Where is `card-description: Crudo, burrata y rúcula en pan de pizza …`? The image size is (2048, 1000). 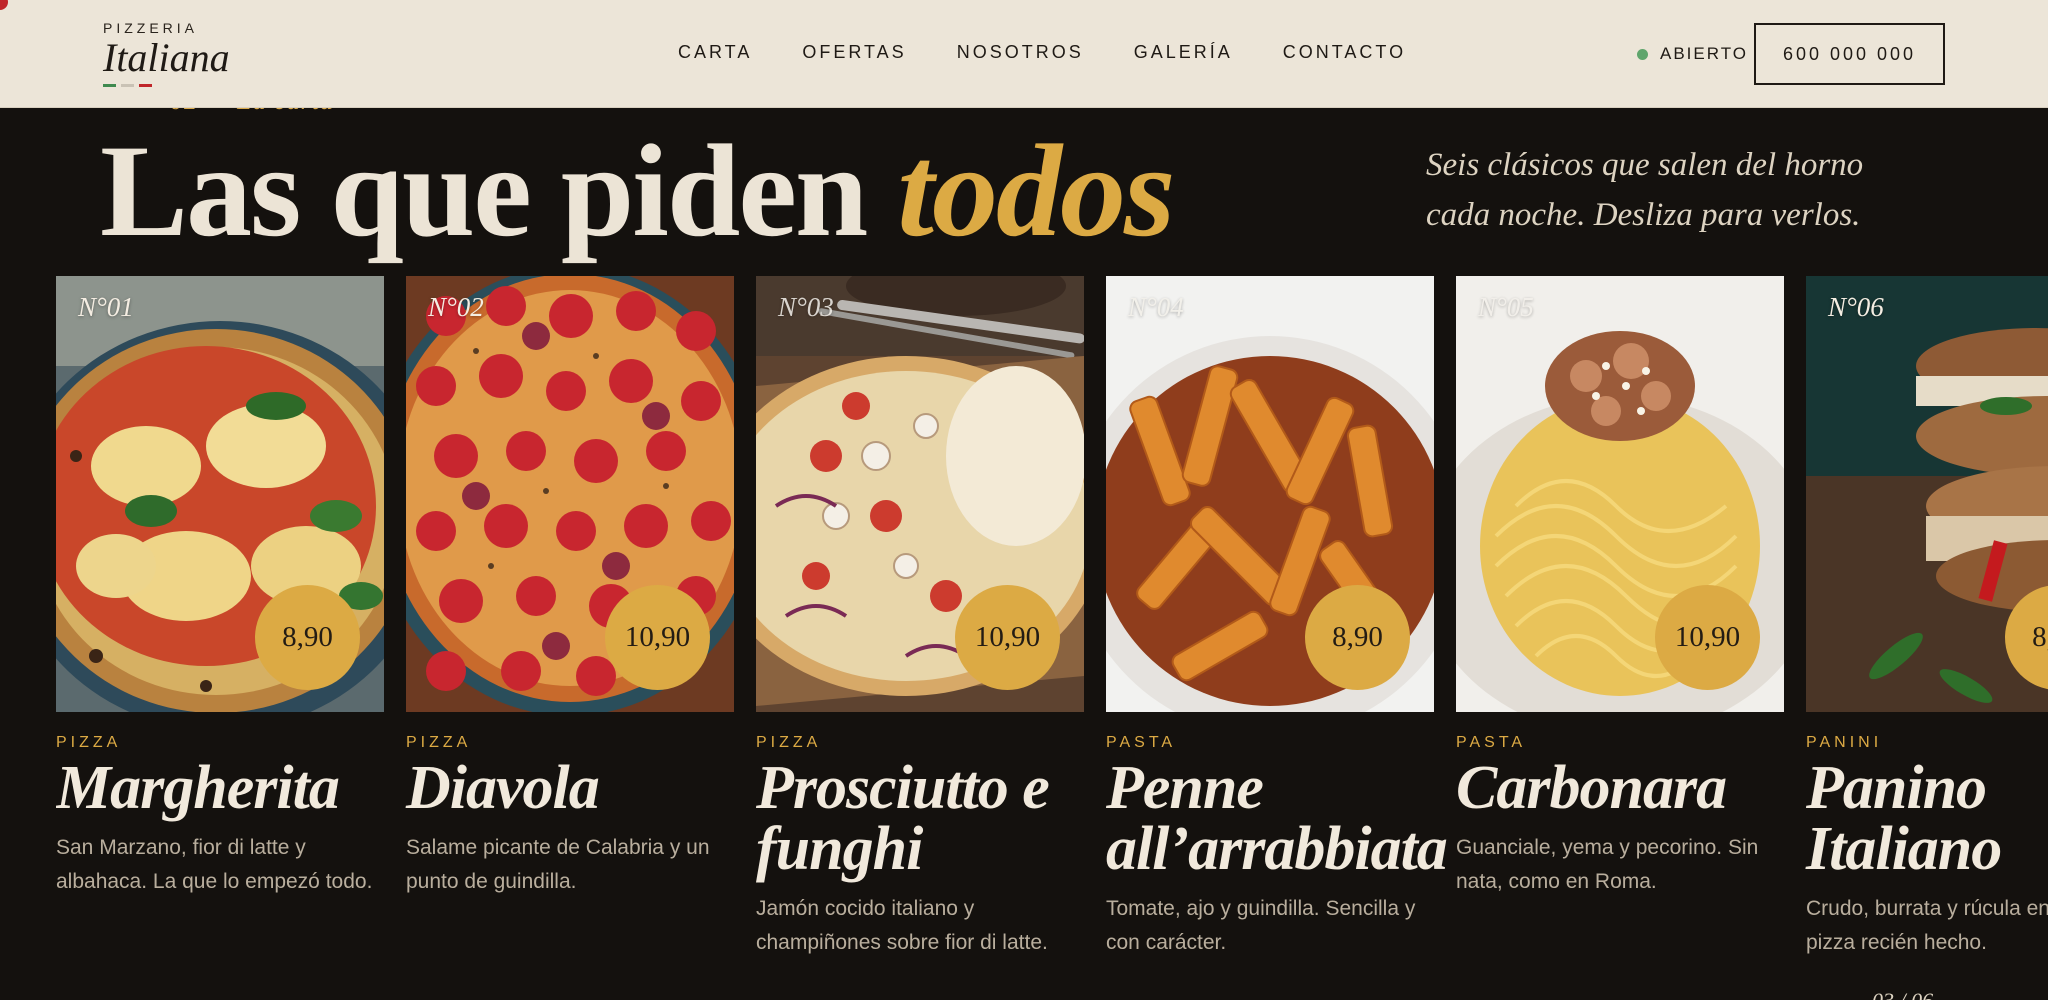
card-description: Crudo, burrata y rúcula en pan de pizza … is located at coordinates (1927, 925).